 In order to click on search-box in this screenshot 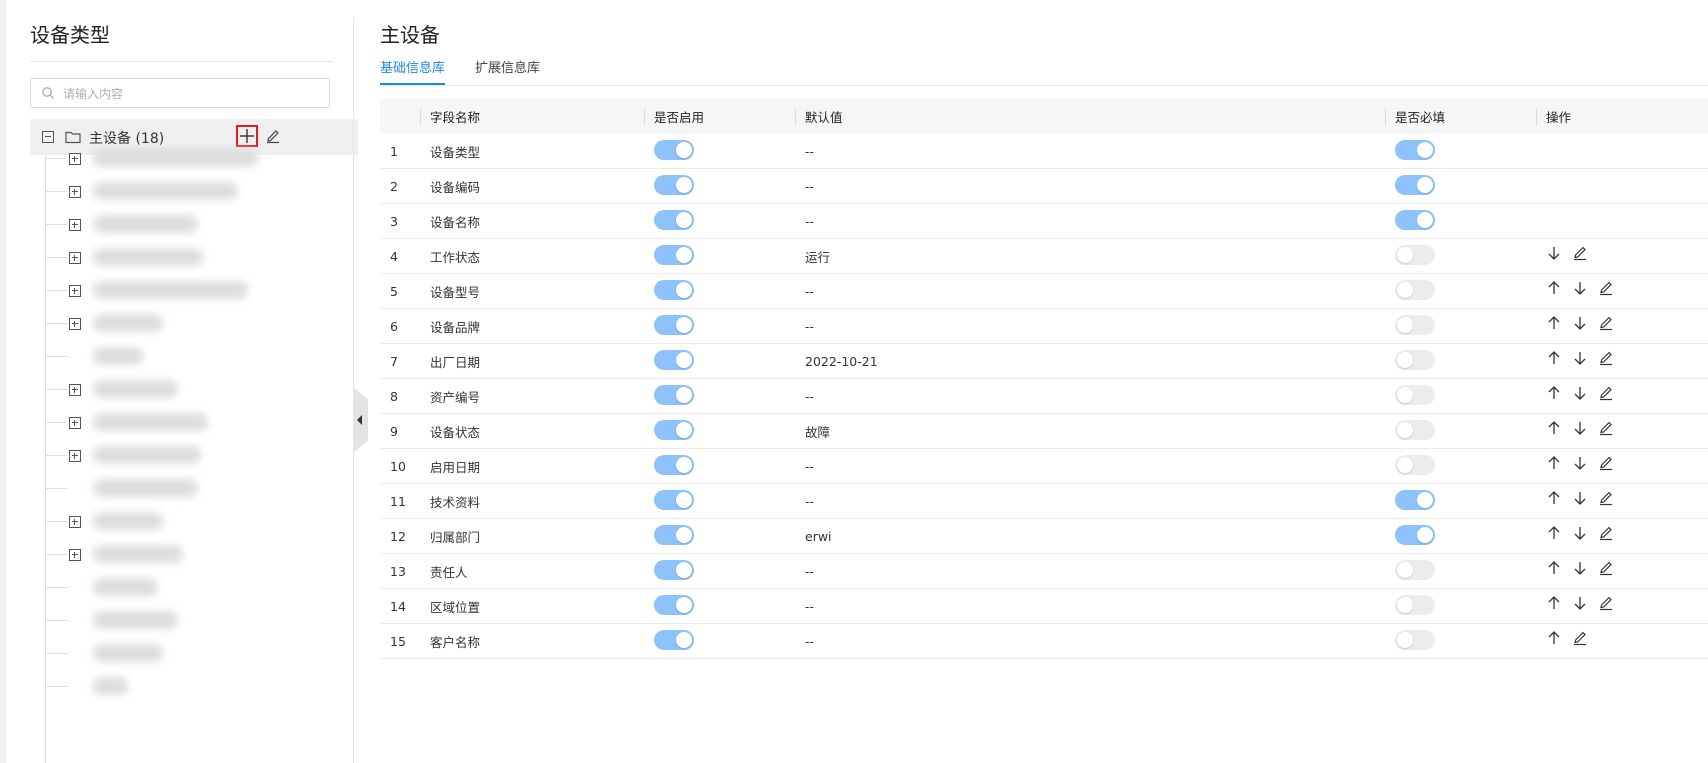, I will do `click(180, 93)`.